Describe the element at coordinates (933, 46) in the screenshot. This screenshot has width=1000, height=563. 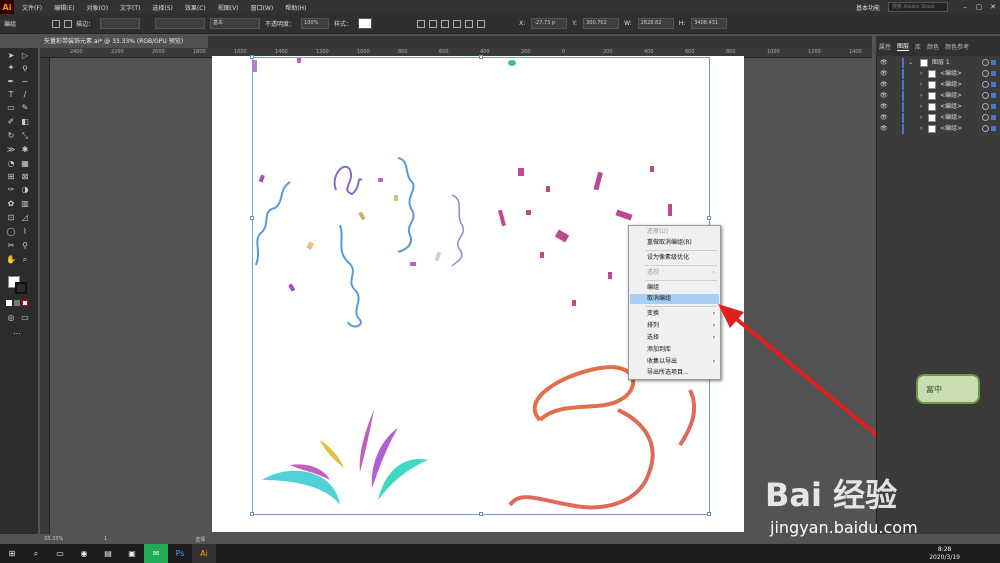
I see `tab-color: 颜色` at that location.